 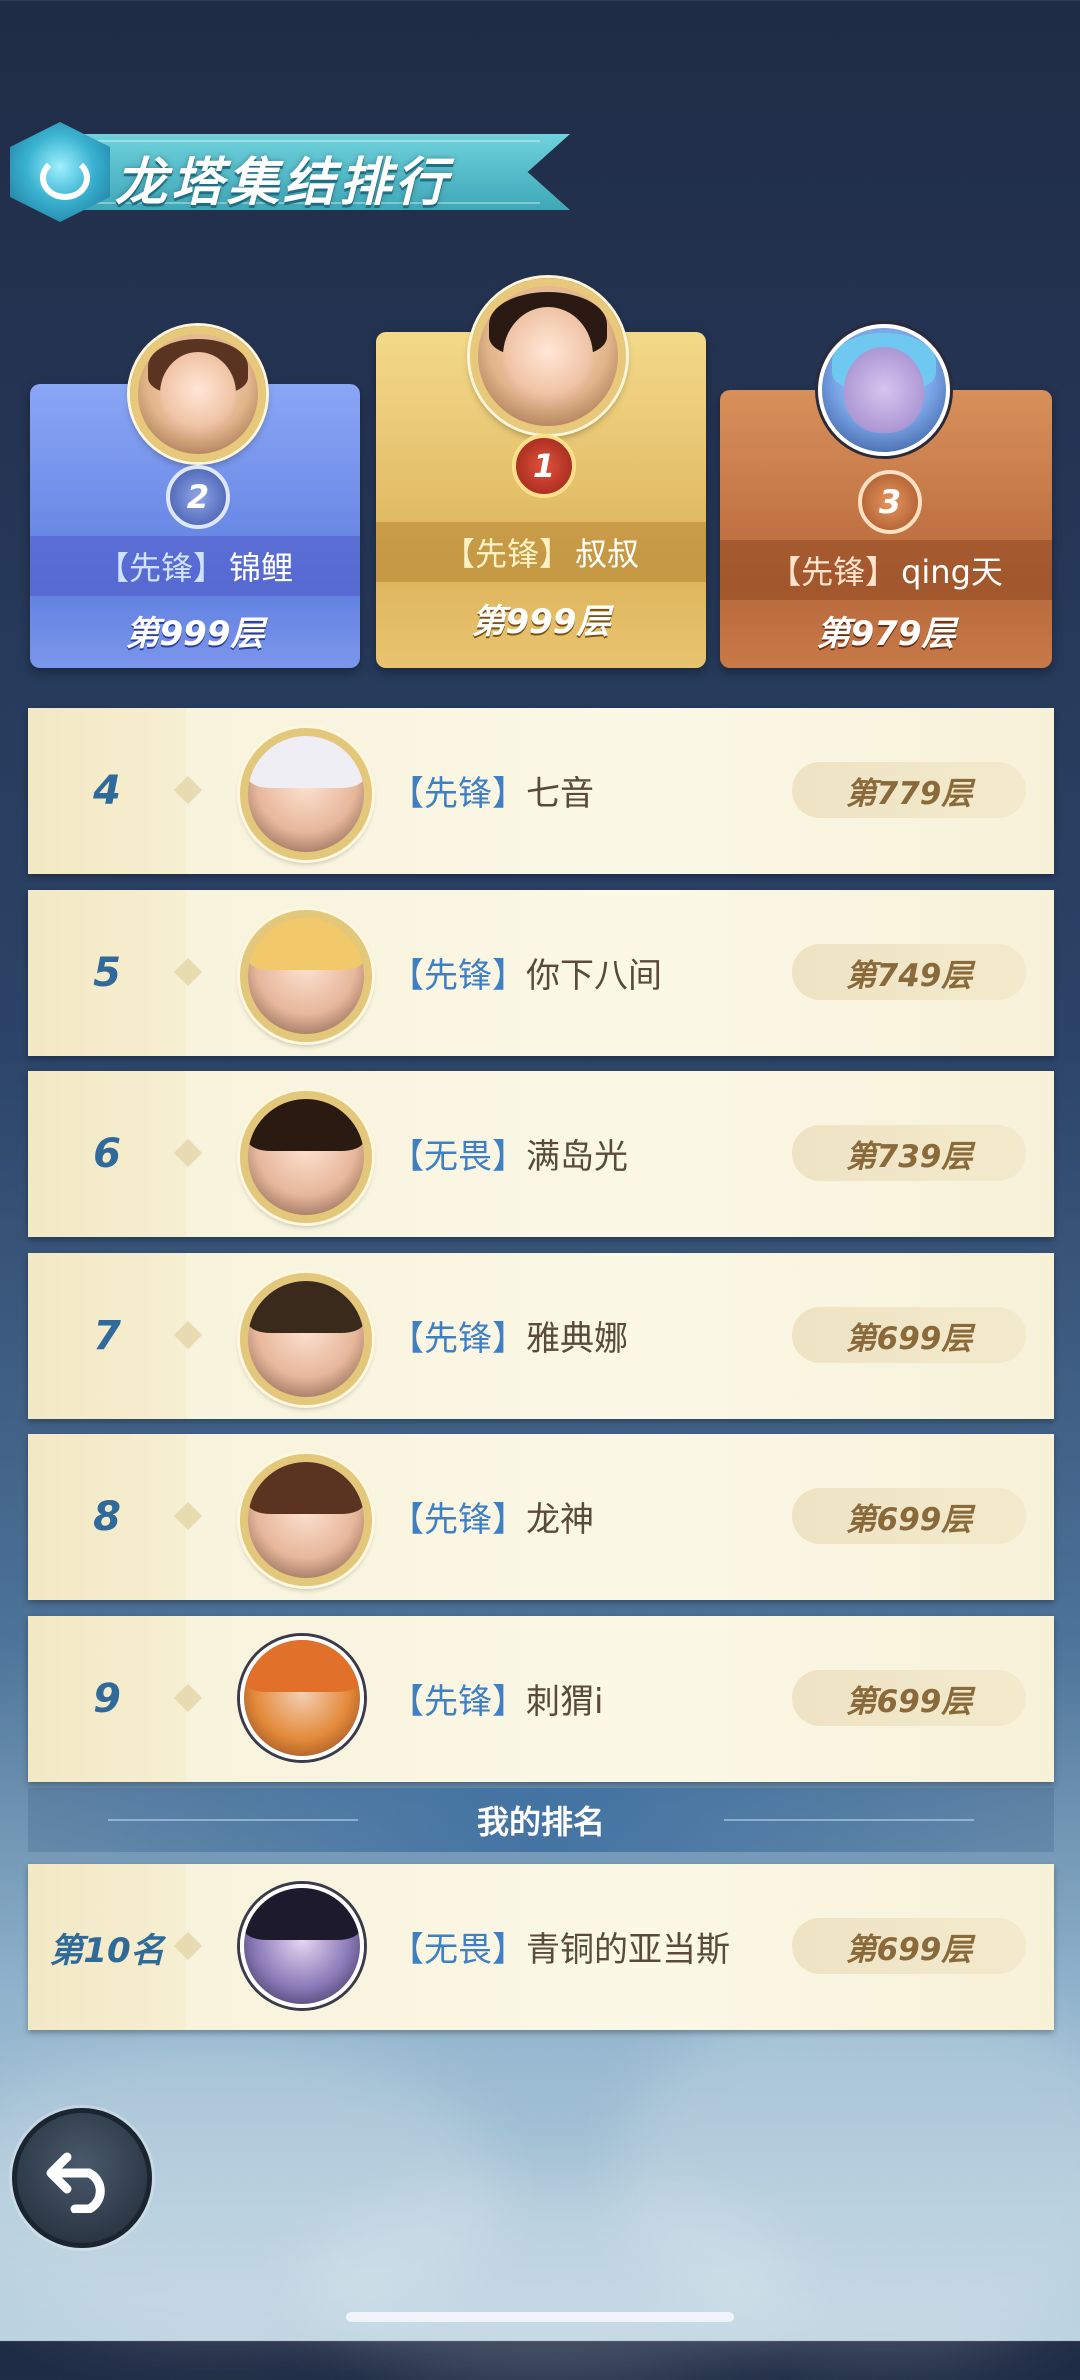 What do you see at coordinates (577, 1339) in the screenshot?
I see `player-name-text: 雅典娜` at bounding box center [577, 1339].